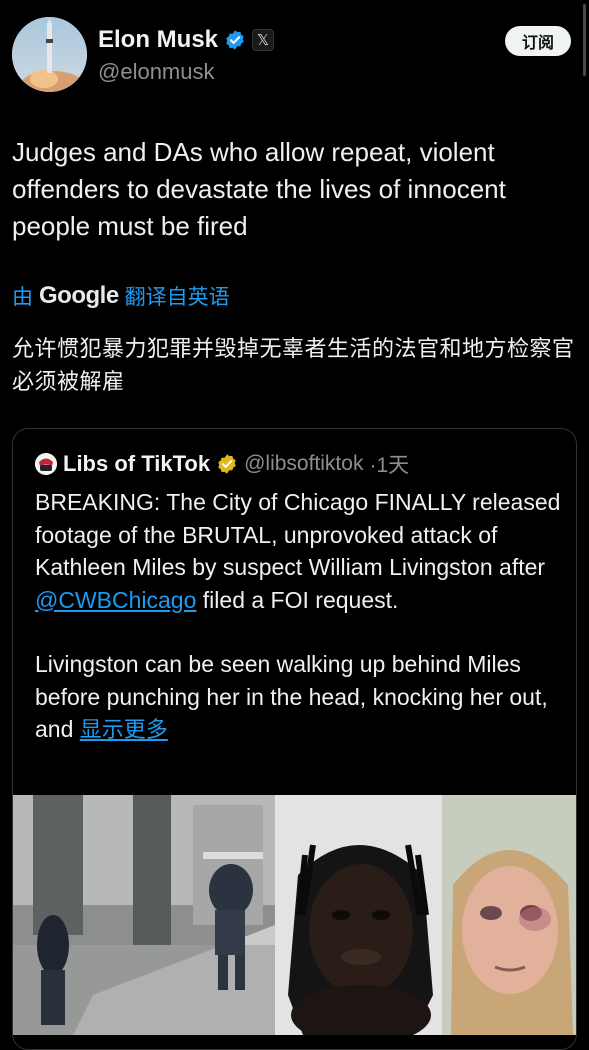  What do you see at coordinates (144, 915) in the screenshot?
I see `video-still` at bounding box center [144, 915].